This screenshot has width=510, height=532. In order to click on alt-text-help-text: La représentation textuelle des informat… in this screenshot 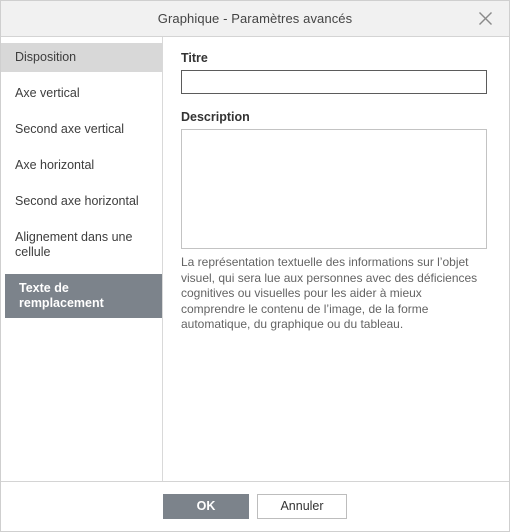, I will do `click(329, 293)`.